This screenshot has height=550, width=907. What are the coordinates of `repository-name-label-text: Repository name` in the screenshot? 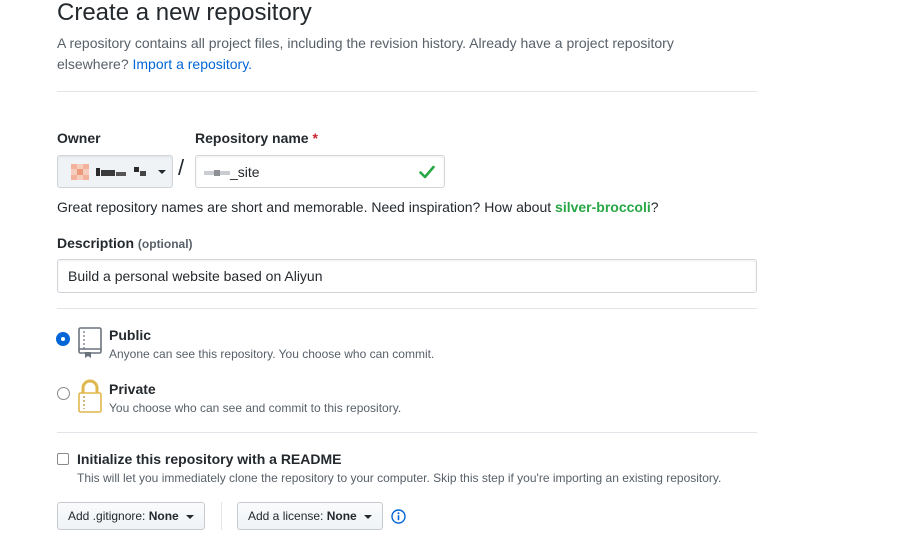 It's located at (252, 138).